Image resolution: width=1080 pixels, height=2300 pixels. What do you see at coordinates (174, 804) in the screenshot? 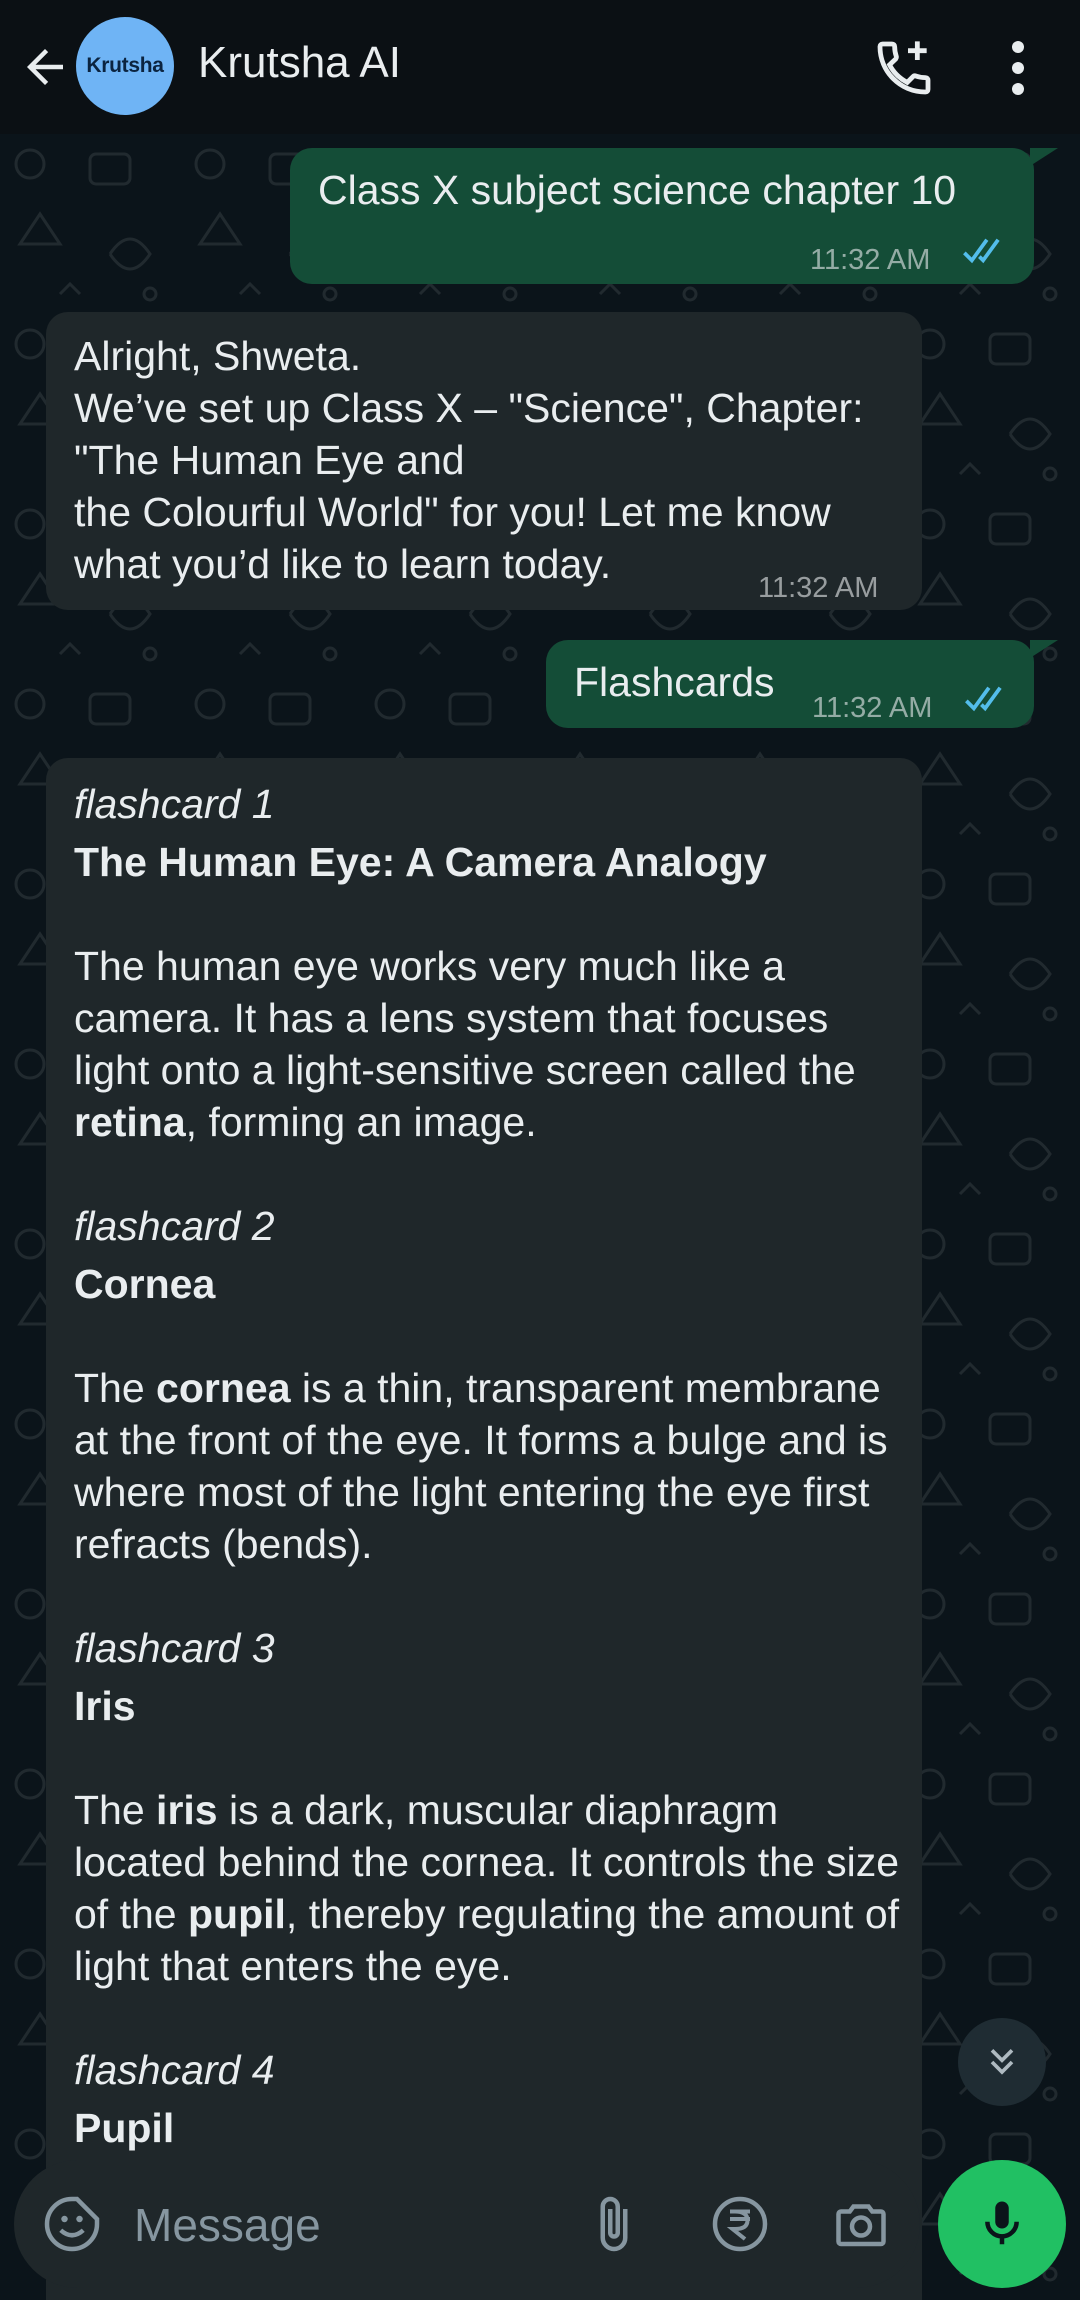
I see `flashcard-label: flashcard 1` at bounding box center [174, 804].